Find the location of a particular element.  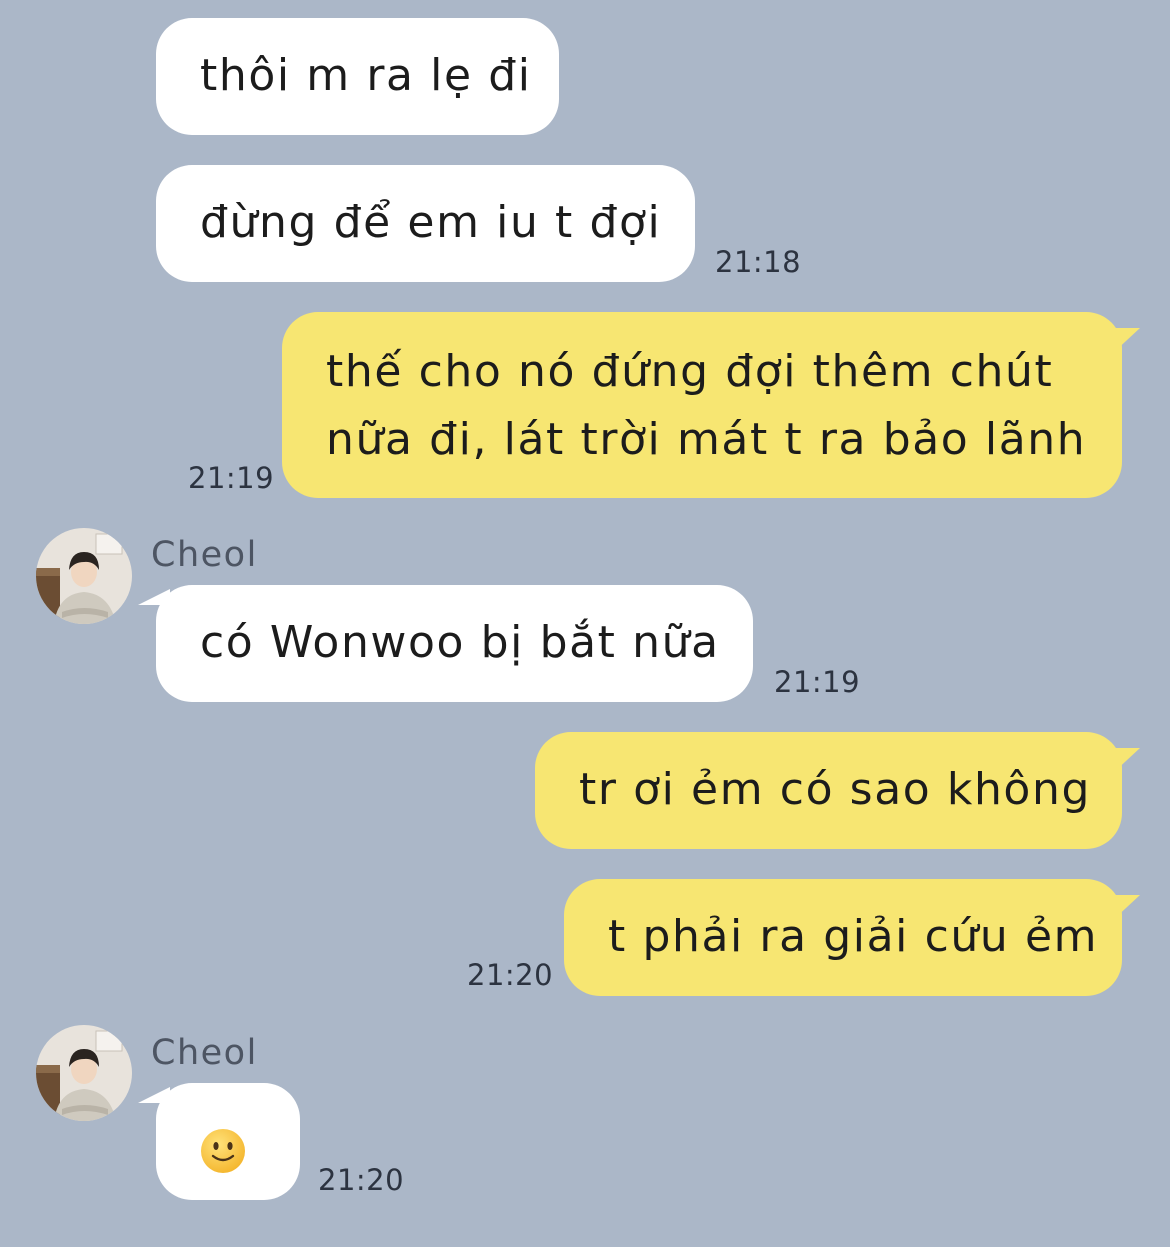

message-text: đừng để em iu t đợi is located at coordinates (431, 222).